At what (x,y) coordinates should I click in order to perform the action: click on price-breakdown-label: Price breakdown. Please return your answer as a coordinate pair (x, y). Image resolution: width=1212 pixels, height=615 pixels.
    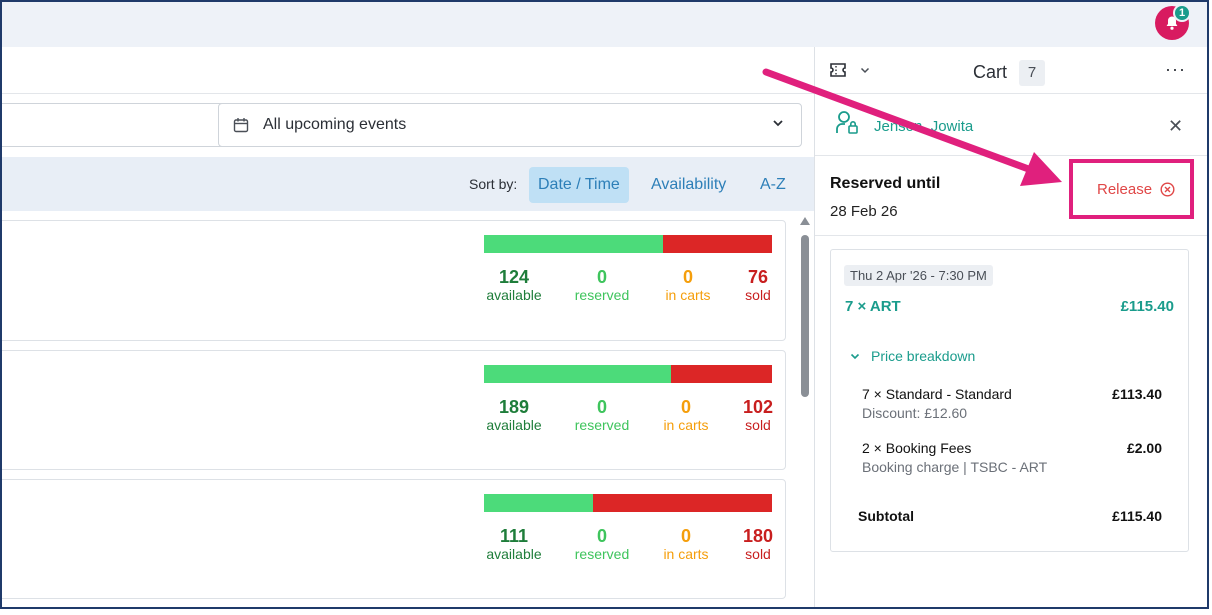
    Looking at the image, I should click on (923, 356).